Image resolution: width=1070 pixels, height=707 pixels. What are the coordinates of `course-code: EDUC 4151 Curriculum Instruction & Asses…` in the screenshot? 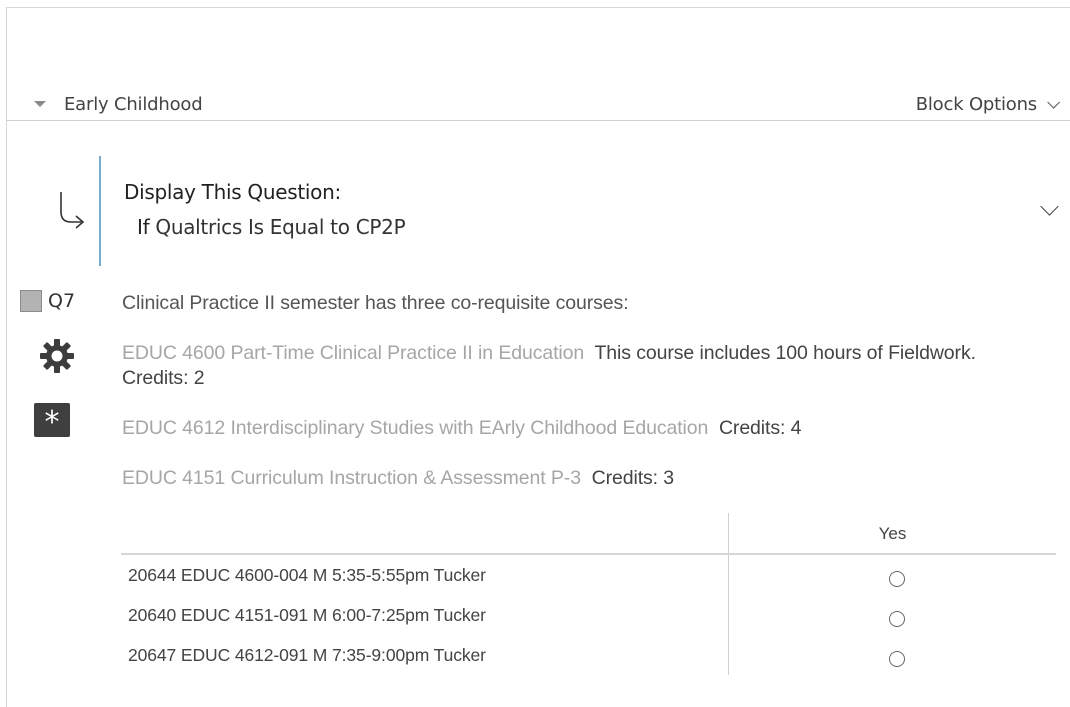 It's located at (351, 478).